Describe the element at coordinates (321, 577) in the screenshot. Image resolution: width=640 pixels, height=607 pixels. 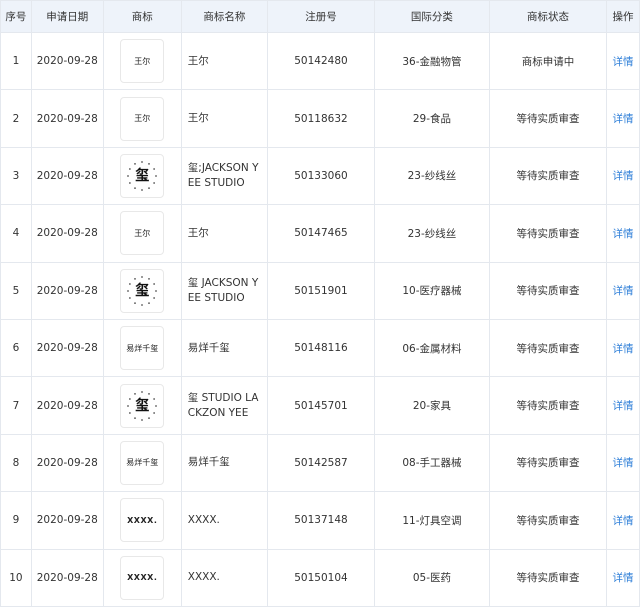
I see `registration-number: 50150104` at that location.